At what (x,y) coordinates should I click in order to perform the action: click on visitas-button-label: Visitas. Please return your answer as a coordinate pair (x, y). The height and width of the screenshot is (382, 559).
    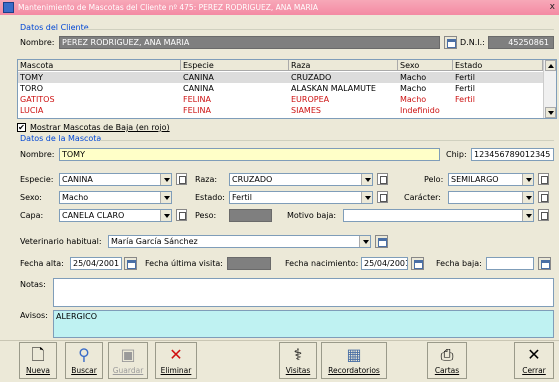
    Looking at the image, I should click on (298, 370).